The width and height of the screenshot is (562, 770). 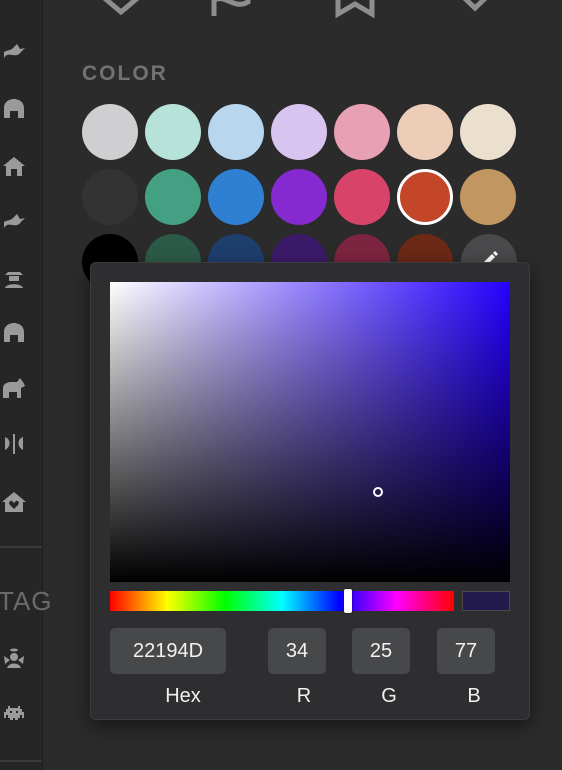 I want to click on shield-icon, so click(x=121, y=11).